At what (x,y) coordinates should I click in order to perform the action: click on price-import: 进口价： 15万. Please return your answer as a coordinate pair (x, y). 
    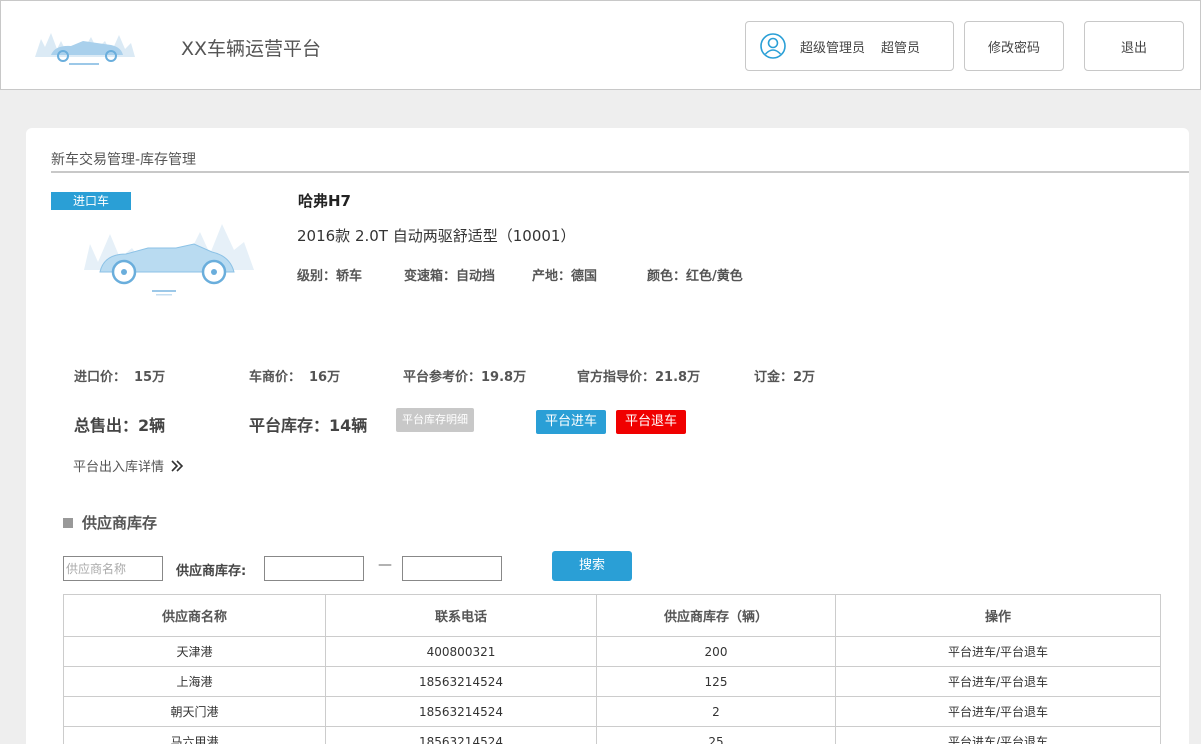
    Looking at the image, I should click on (119, 375).